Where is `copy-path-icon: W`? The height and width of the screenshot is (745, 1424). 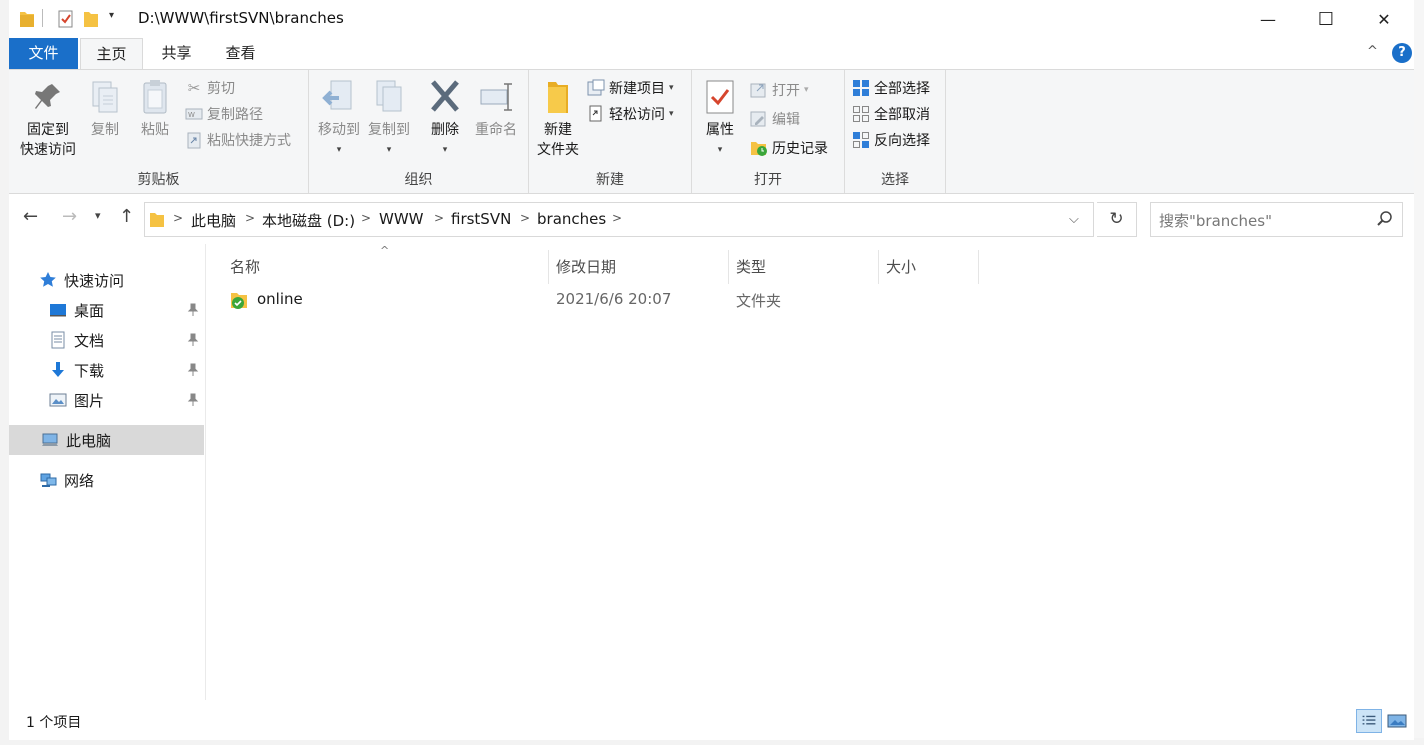
copy-path-icon: W is located at coordinates (194, 114).